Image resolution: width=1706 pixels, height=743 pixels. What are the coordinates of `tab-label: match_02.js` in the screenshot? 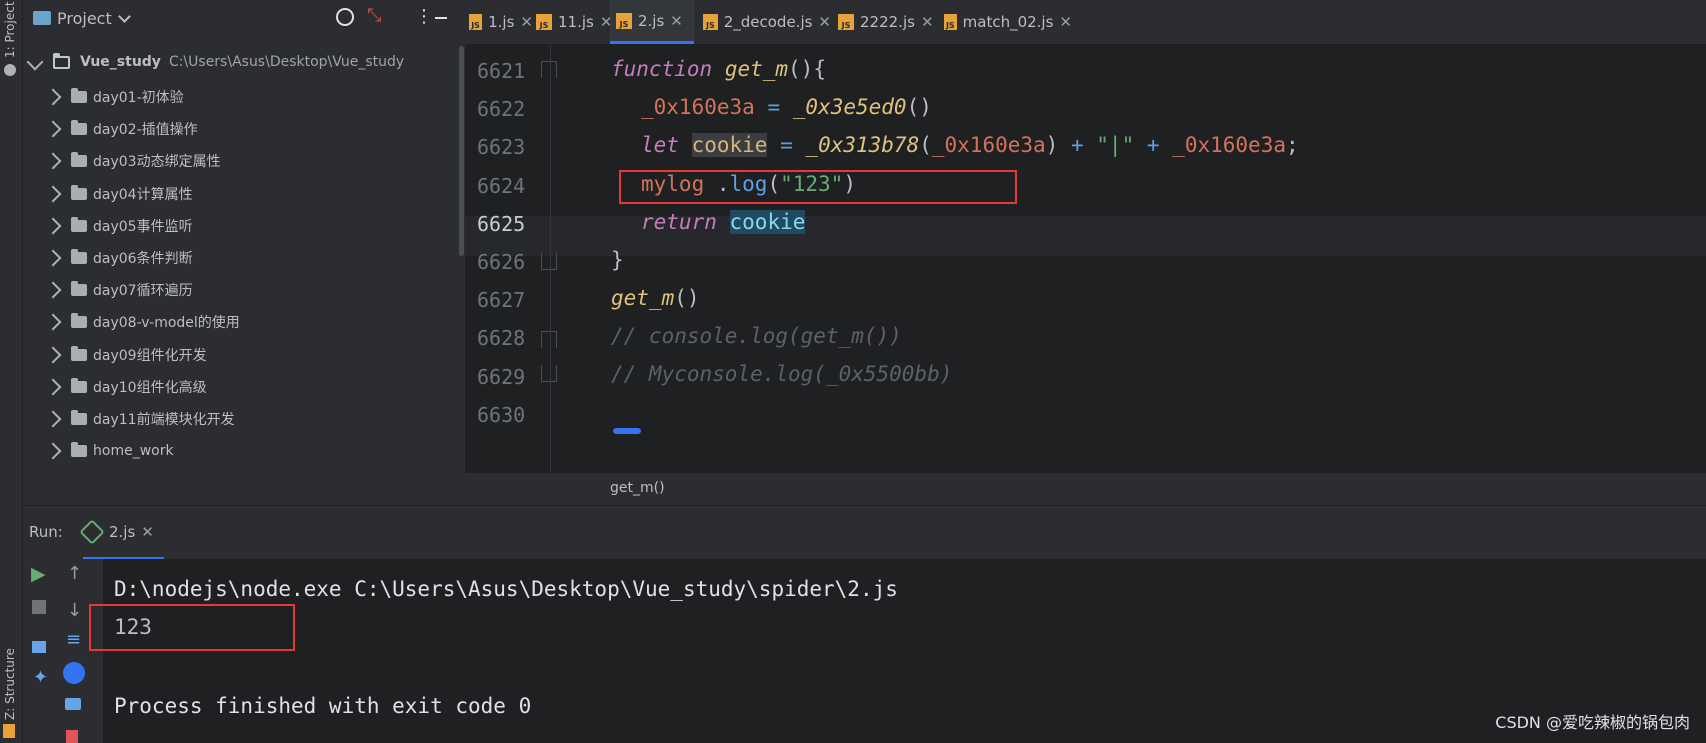 It's located at (1008, 22).